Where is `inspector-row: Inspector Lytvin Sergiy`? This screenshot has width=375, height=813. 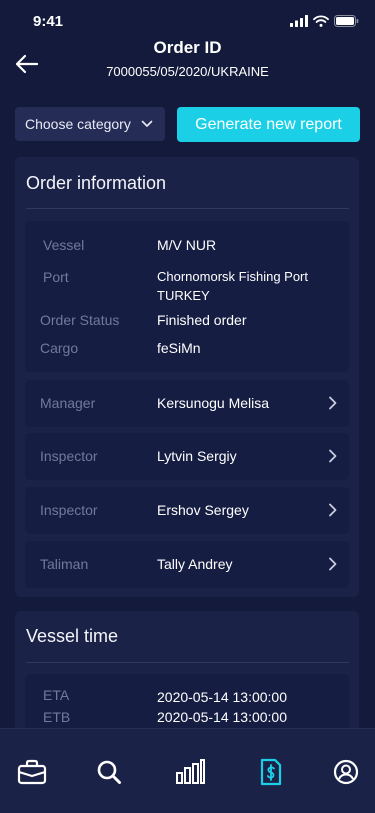
inspector-row: Inspector Lytvin Sergiy is located at coordinates (187, 456).